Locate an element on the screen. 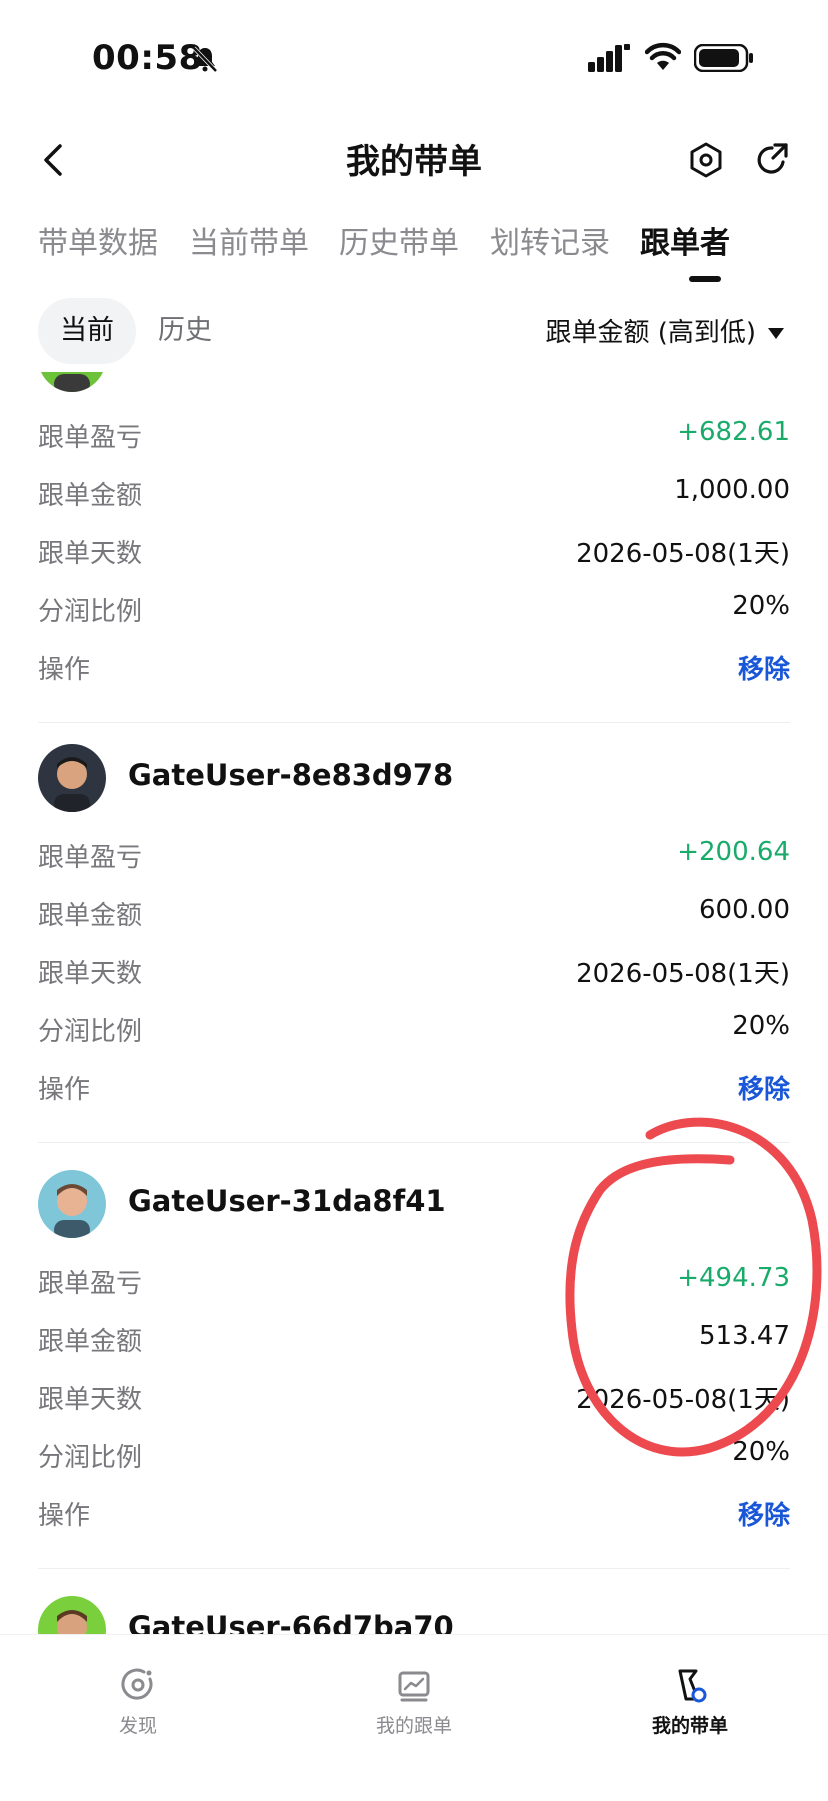  amount-value: 513.47 is located at coordinates (744, 1336).